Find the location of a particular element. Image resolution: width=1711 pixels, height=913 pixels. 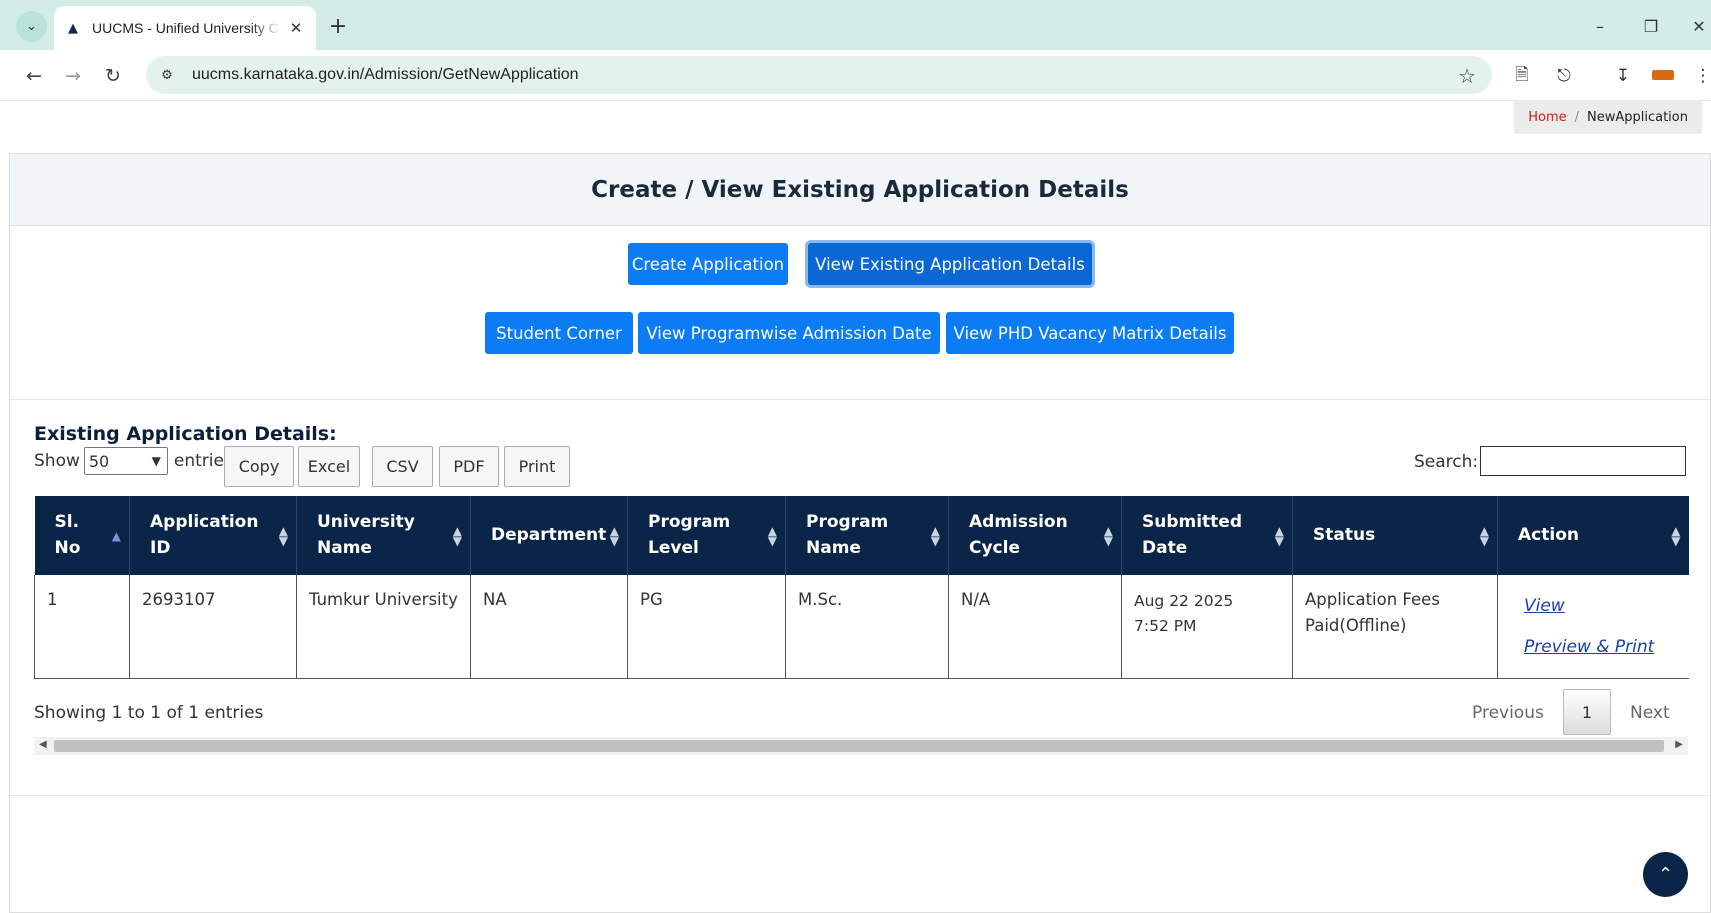

scroll-left-icon: ◀ is located at coordinates (43, 744).